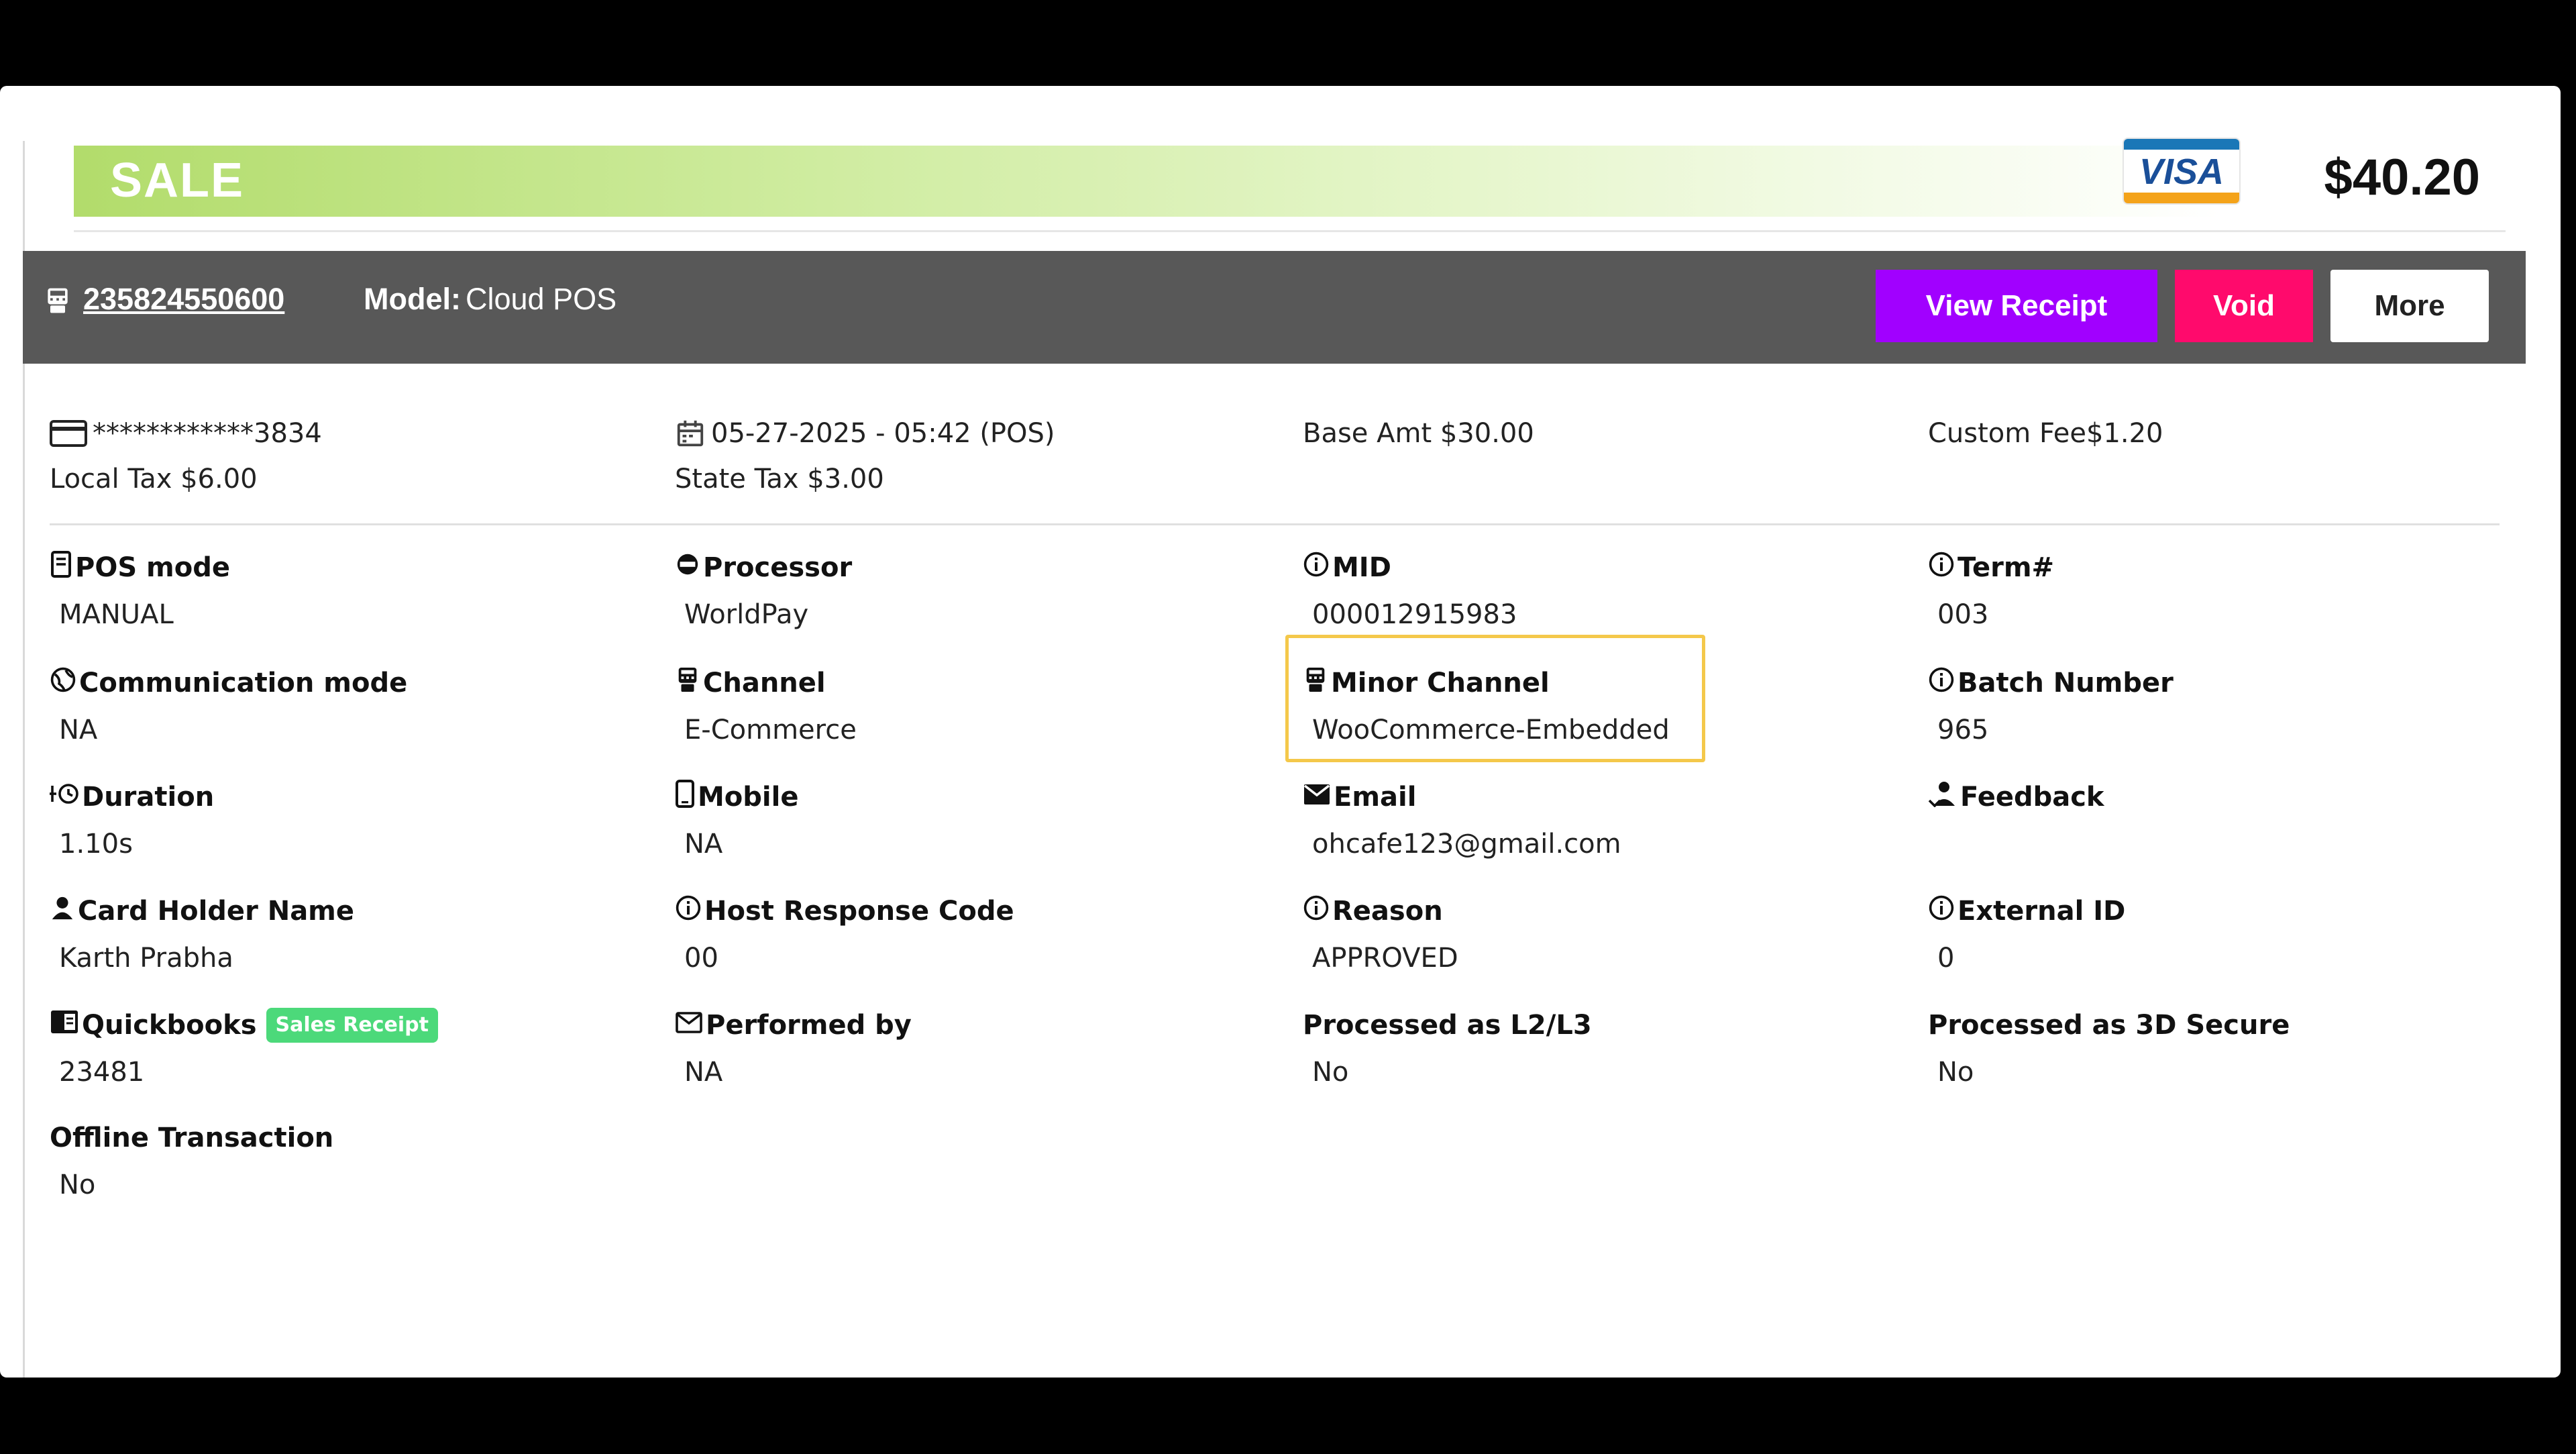 The image size is (2576, 1454). I want to click on field-label-row: POS mode, so click(140, 568).